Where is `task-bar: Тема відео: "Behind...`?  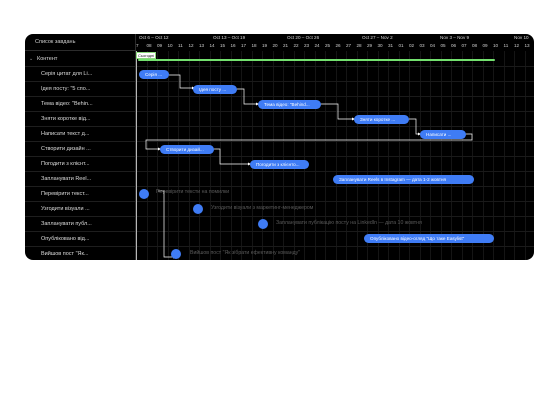
task-bar: Тема відео: "Behind... is located at coordinates (289, 104).